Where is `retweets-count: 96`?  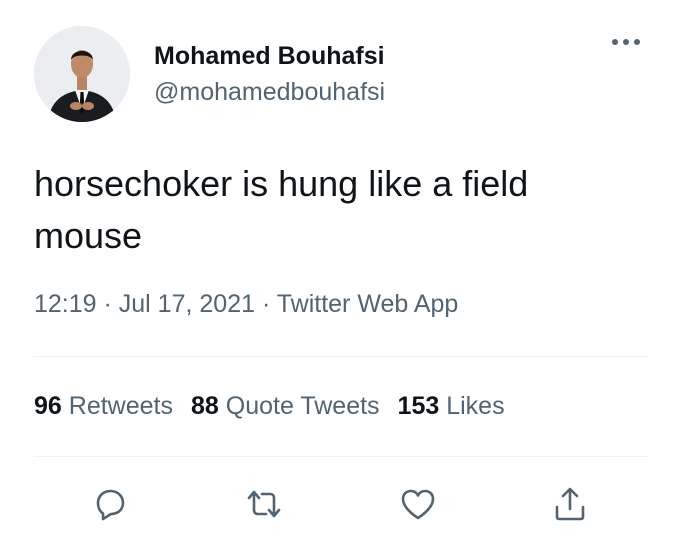 retweets-count: 96 is located at coordinates (48, 406).